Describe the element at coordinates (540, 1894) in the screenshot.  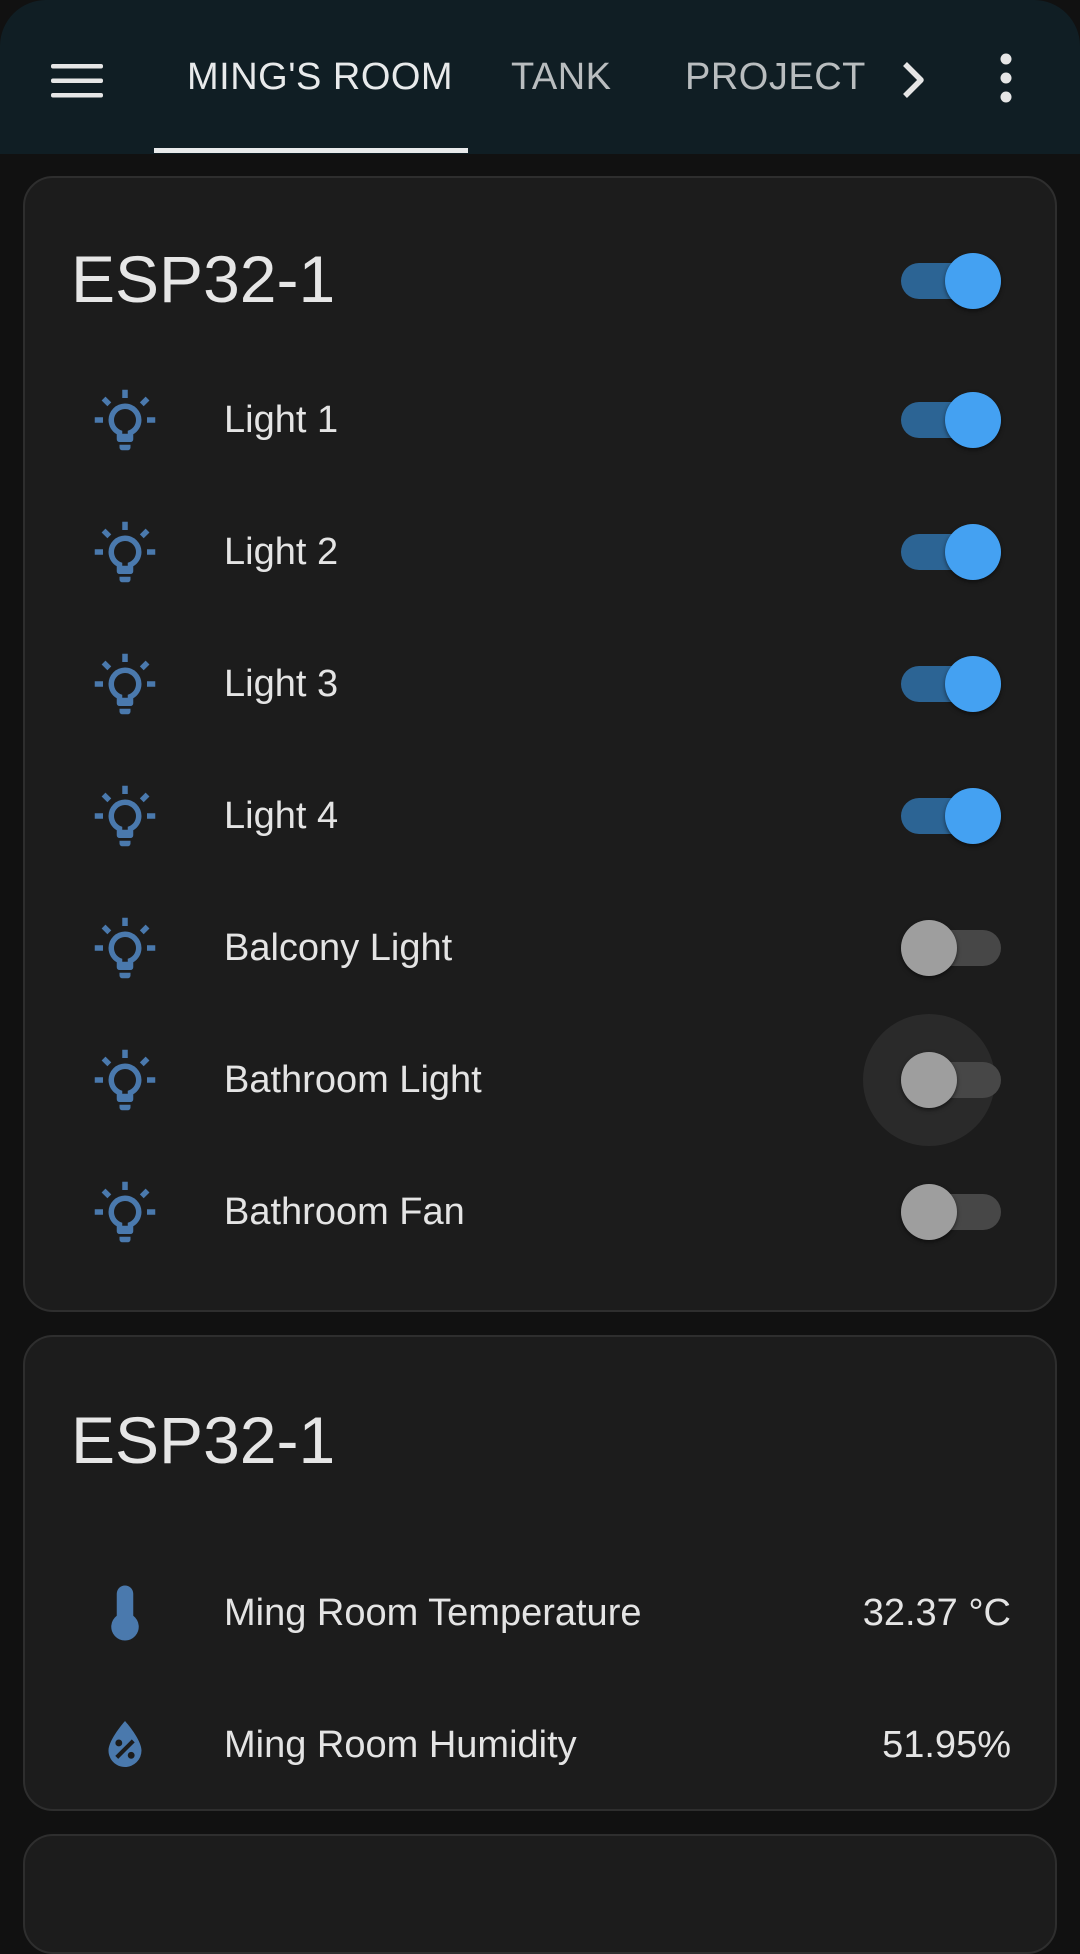
I see `next-card` at that location.